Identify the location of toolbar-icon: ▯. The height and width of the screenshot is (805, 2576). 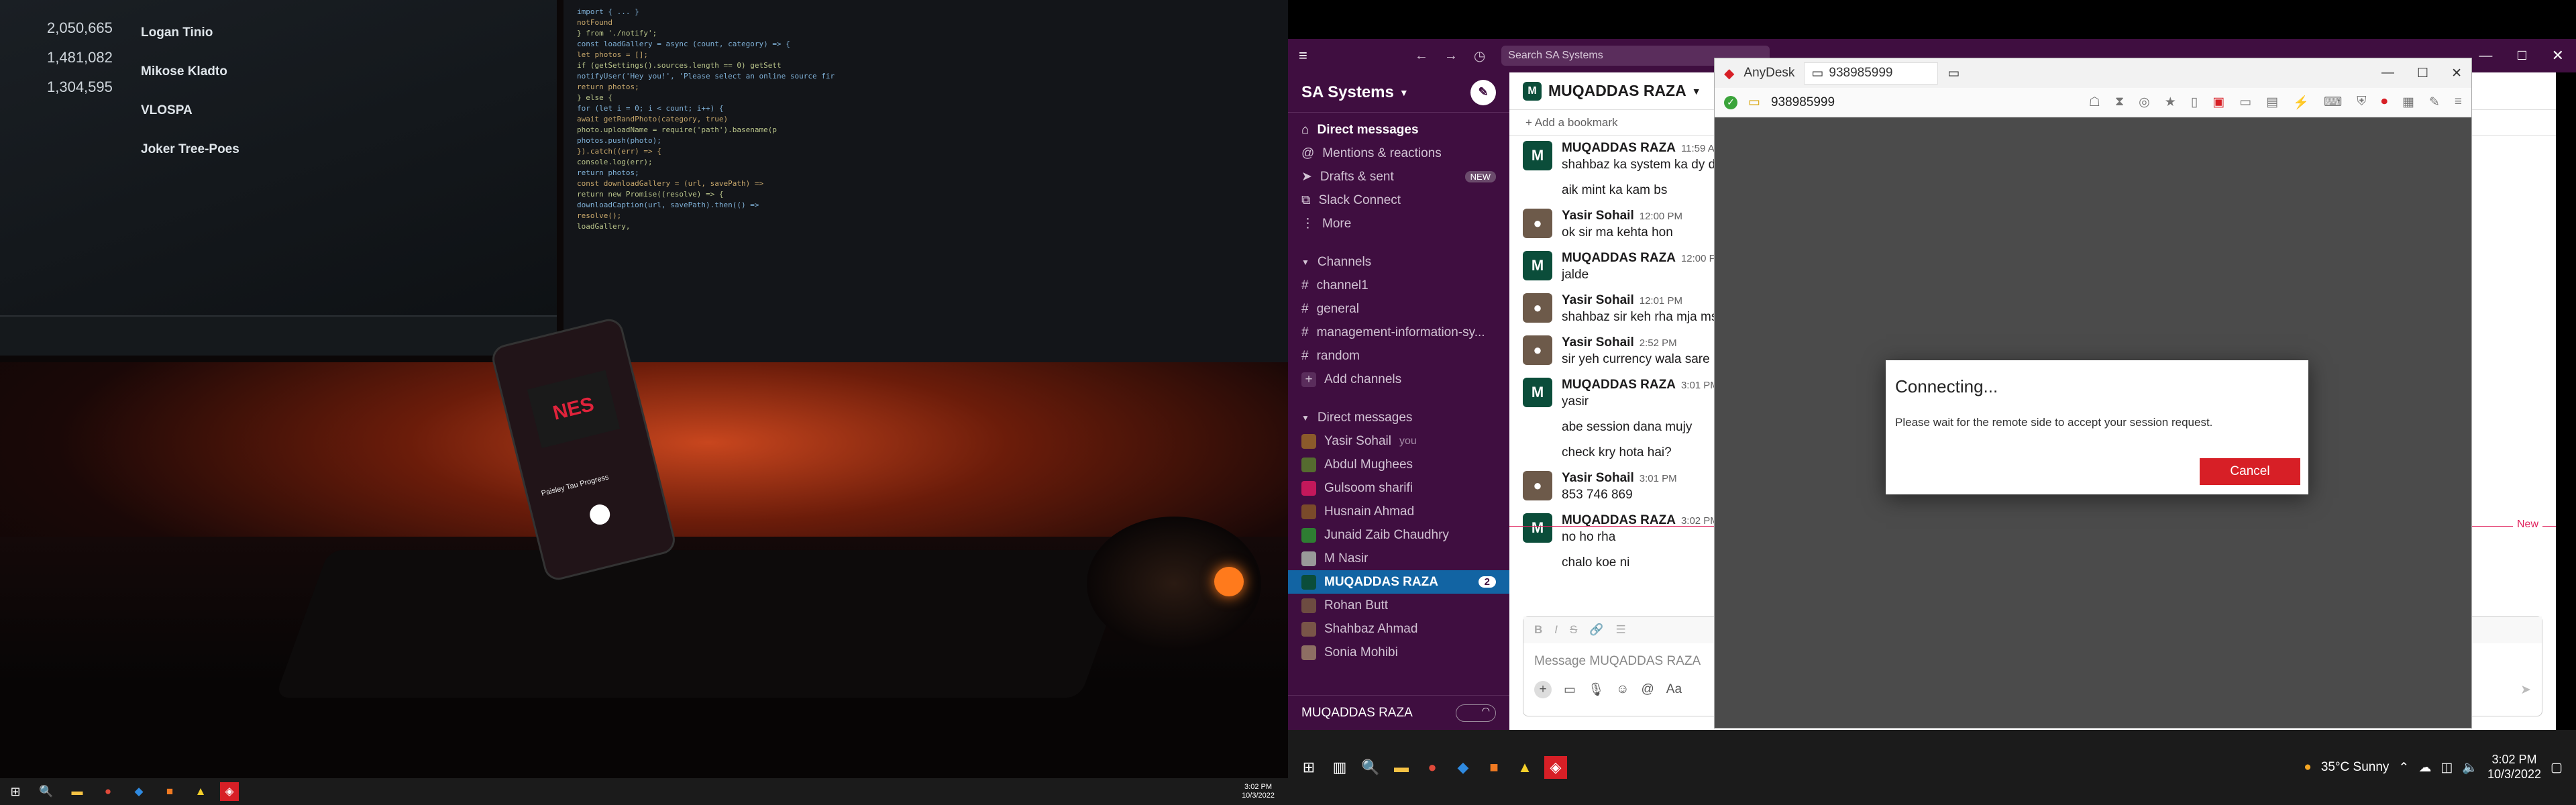
(2194, 103).